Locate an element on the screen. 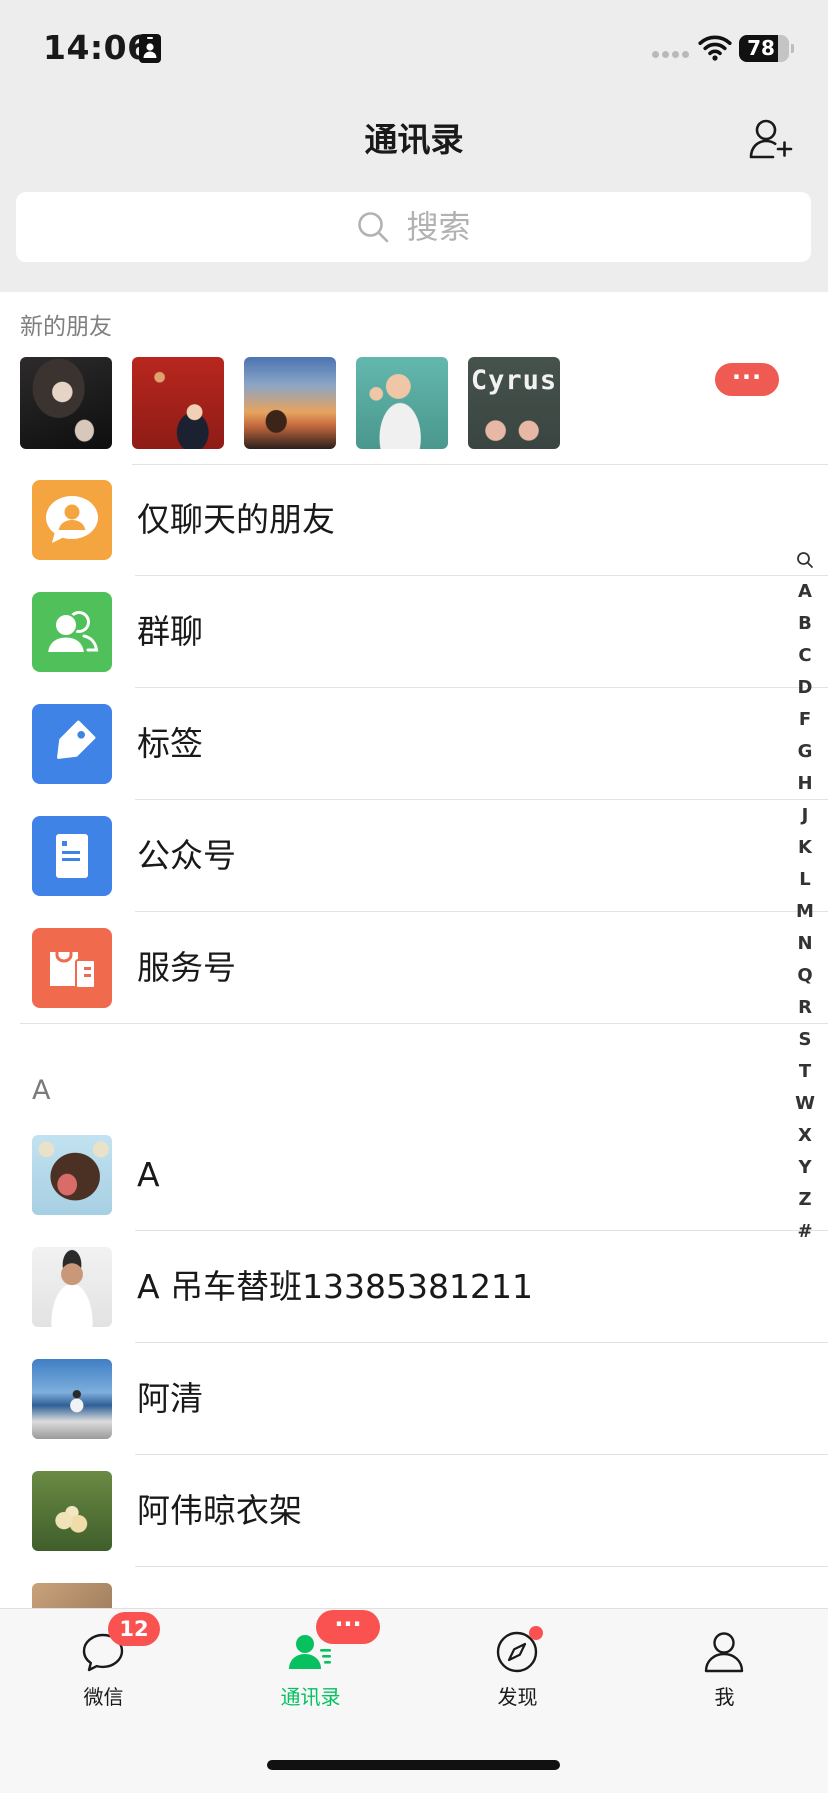  contact-card-icon is located at coordinates (150, 48).